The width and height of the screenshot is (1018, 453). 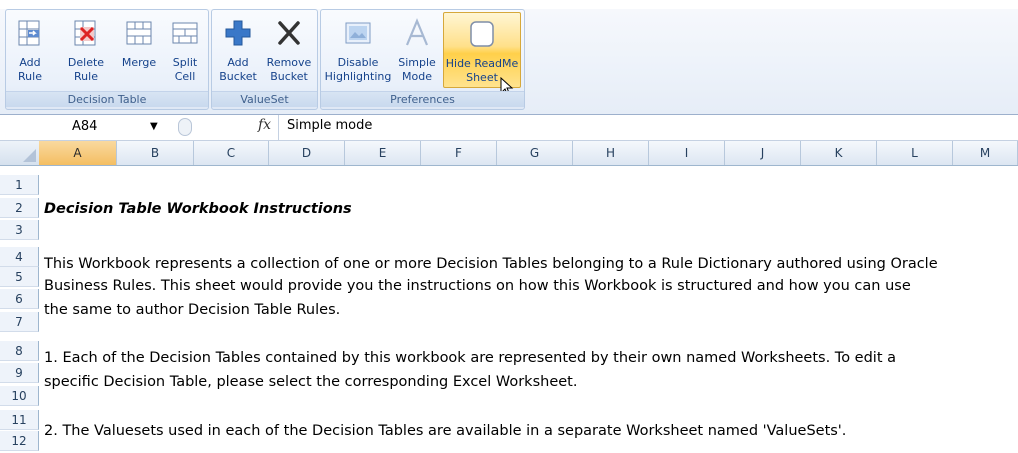 What do you see at coordinates (358, 50) in the screenshot?
I see `disable-highlighting-button: Disable Highlighting` at bounding box center [358, 50].